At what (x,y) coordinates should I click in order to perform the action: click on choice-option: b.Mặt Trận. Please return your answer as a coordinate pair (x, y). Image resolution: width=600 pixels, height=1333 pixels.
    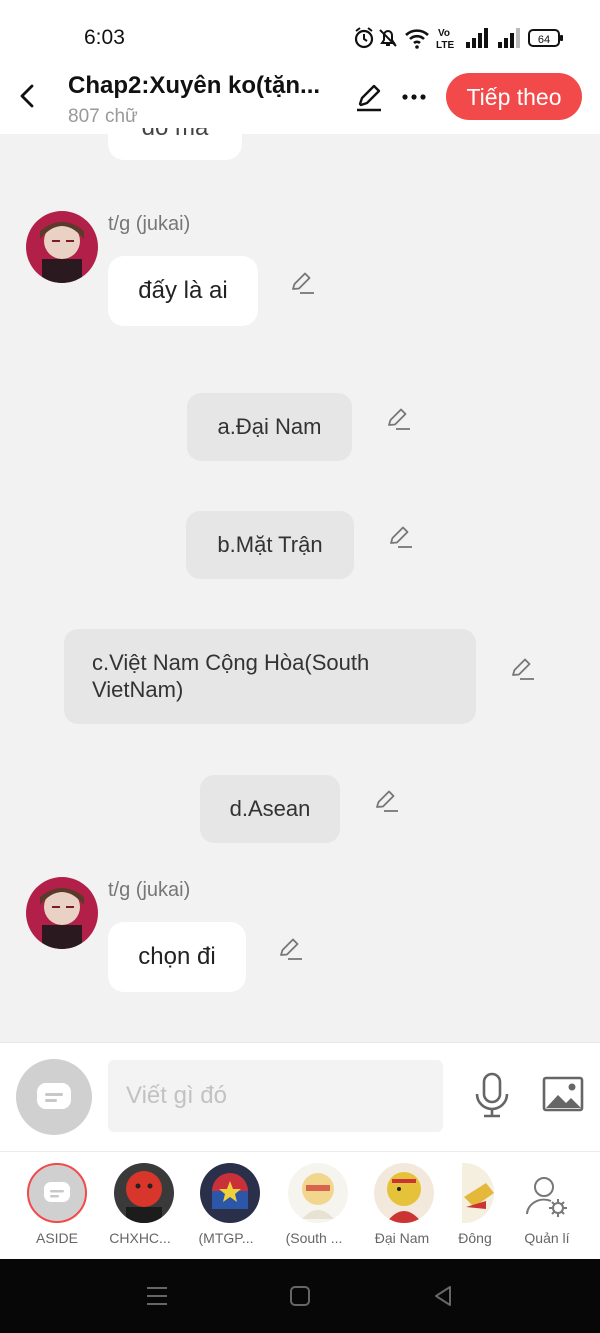
    Looking at the image, I should click on (270, 545).